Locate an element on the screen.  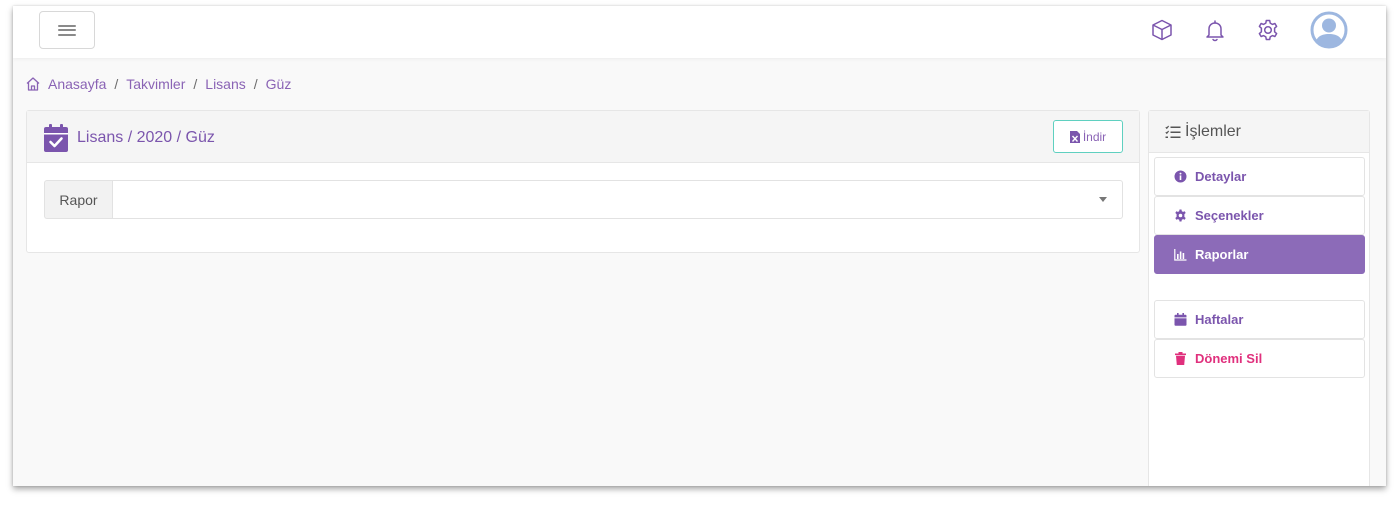
sidebar-item-donemi-sil: Dönemi Sil is located at coordinates (1259, 358).